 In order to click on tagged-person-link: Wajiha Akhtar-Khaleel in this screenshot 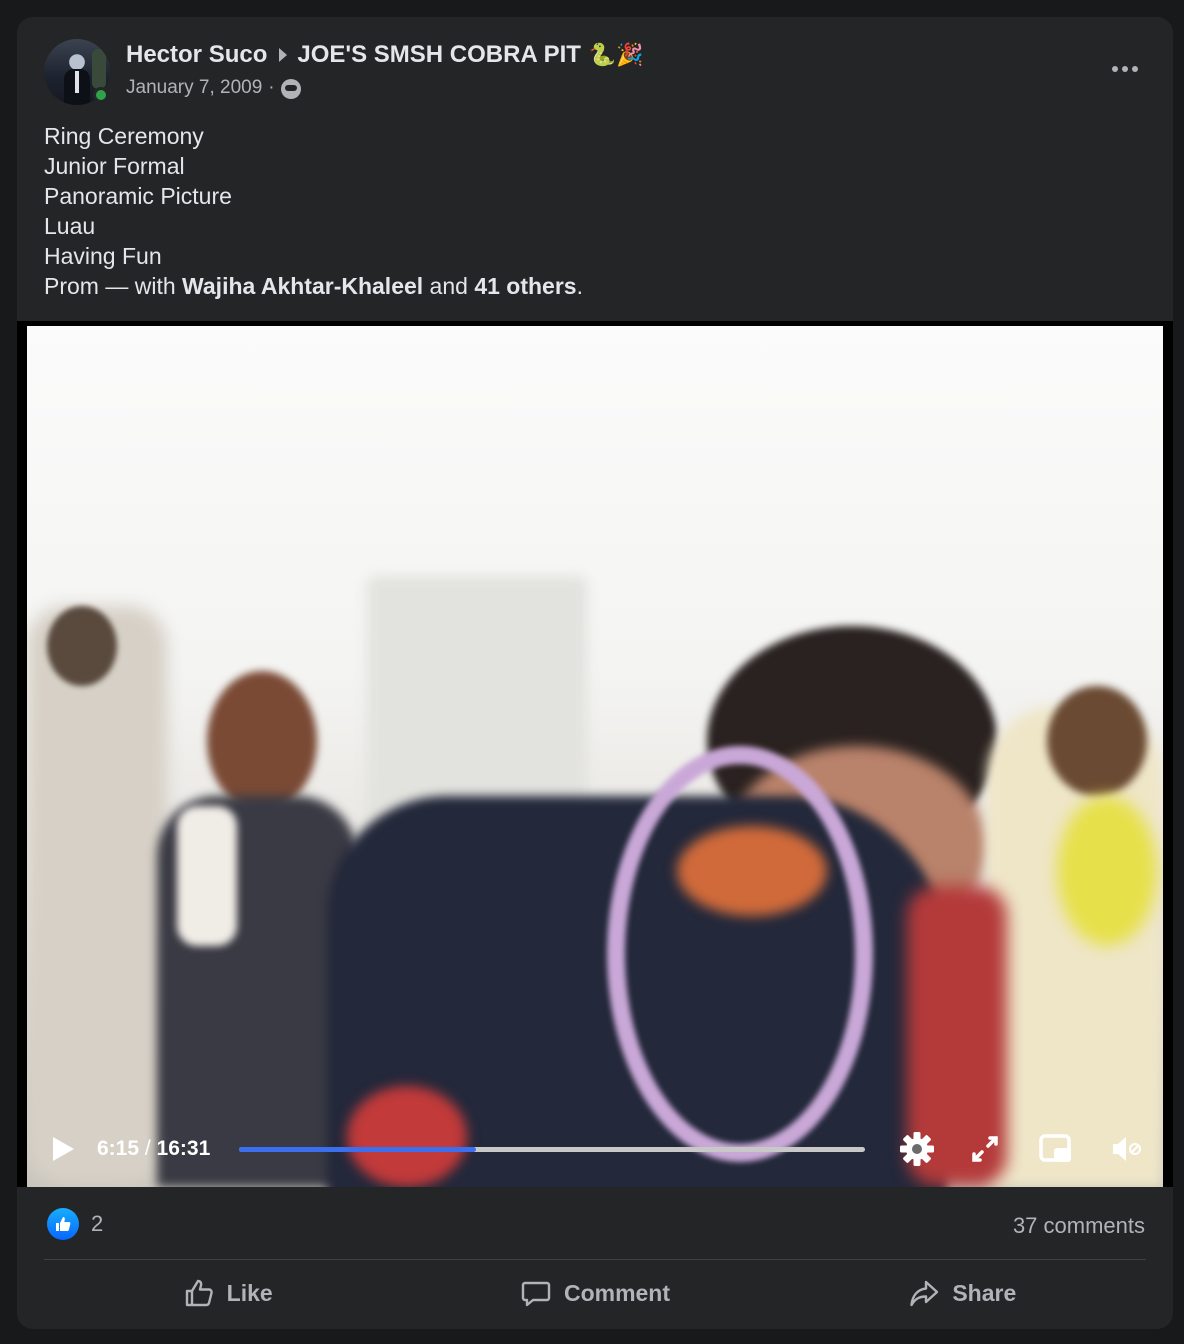, I will do `click(302, 286)`.